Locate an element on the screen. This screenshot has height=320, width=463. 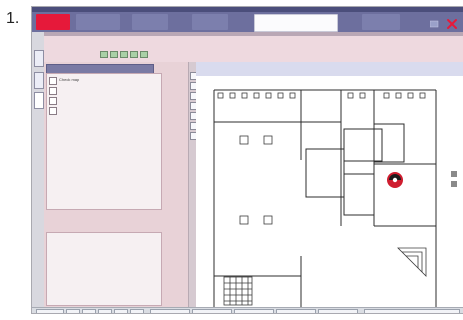
taskbar-tray is located at coordinates (412, 311).